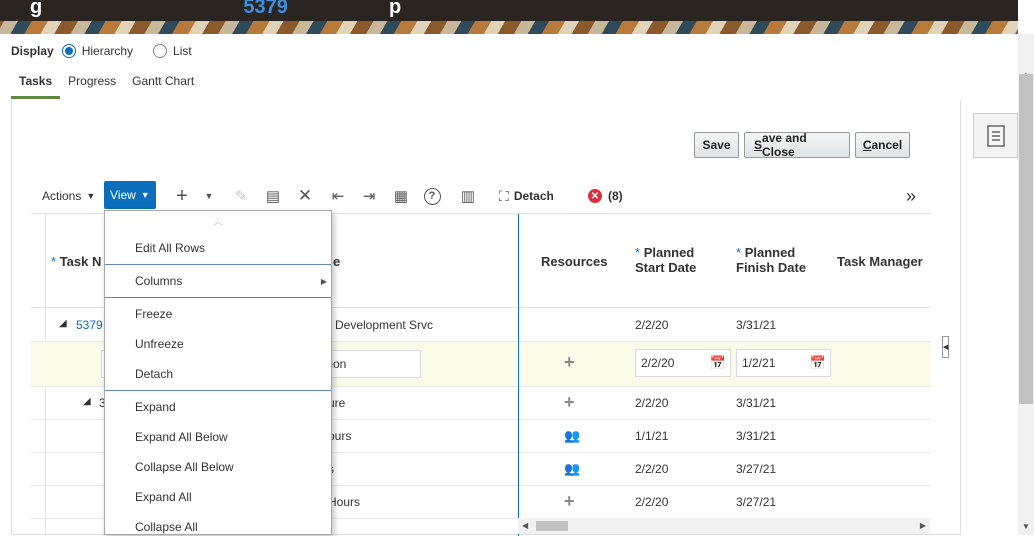 The image size is (1034, 536). Describe the element at coordinates (123, 195) in the screenshot. I see `view-label: View` at that location.